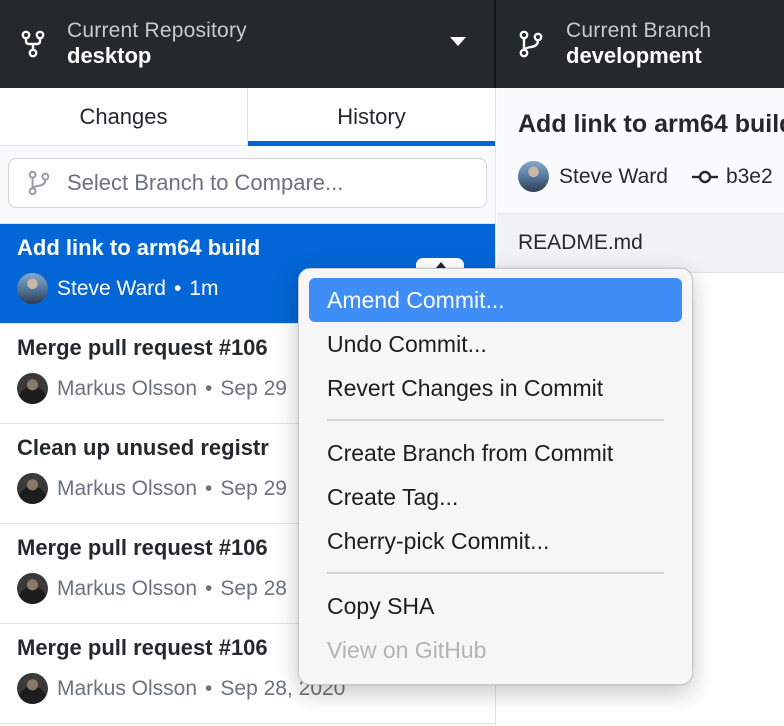 The width and height of the screenshot is (784, 726). What do you see at coordinates (495, 606) in the screenshot?
I see `menu-item-copy-sha: Copy SHA` at bounding box center [495, 606].